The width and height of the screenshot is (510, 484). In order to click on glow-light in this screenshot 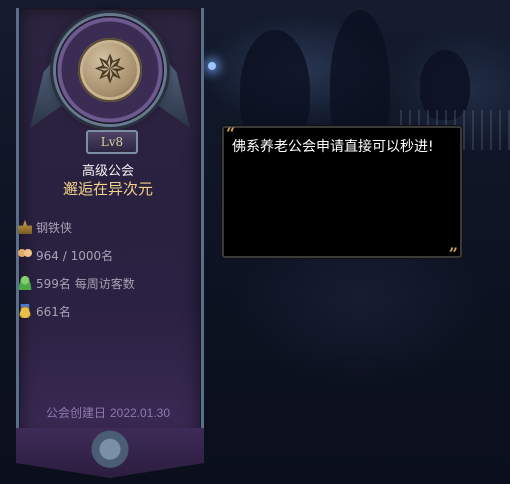, I will do `click(212, 66)`.